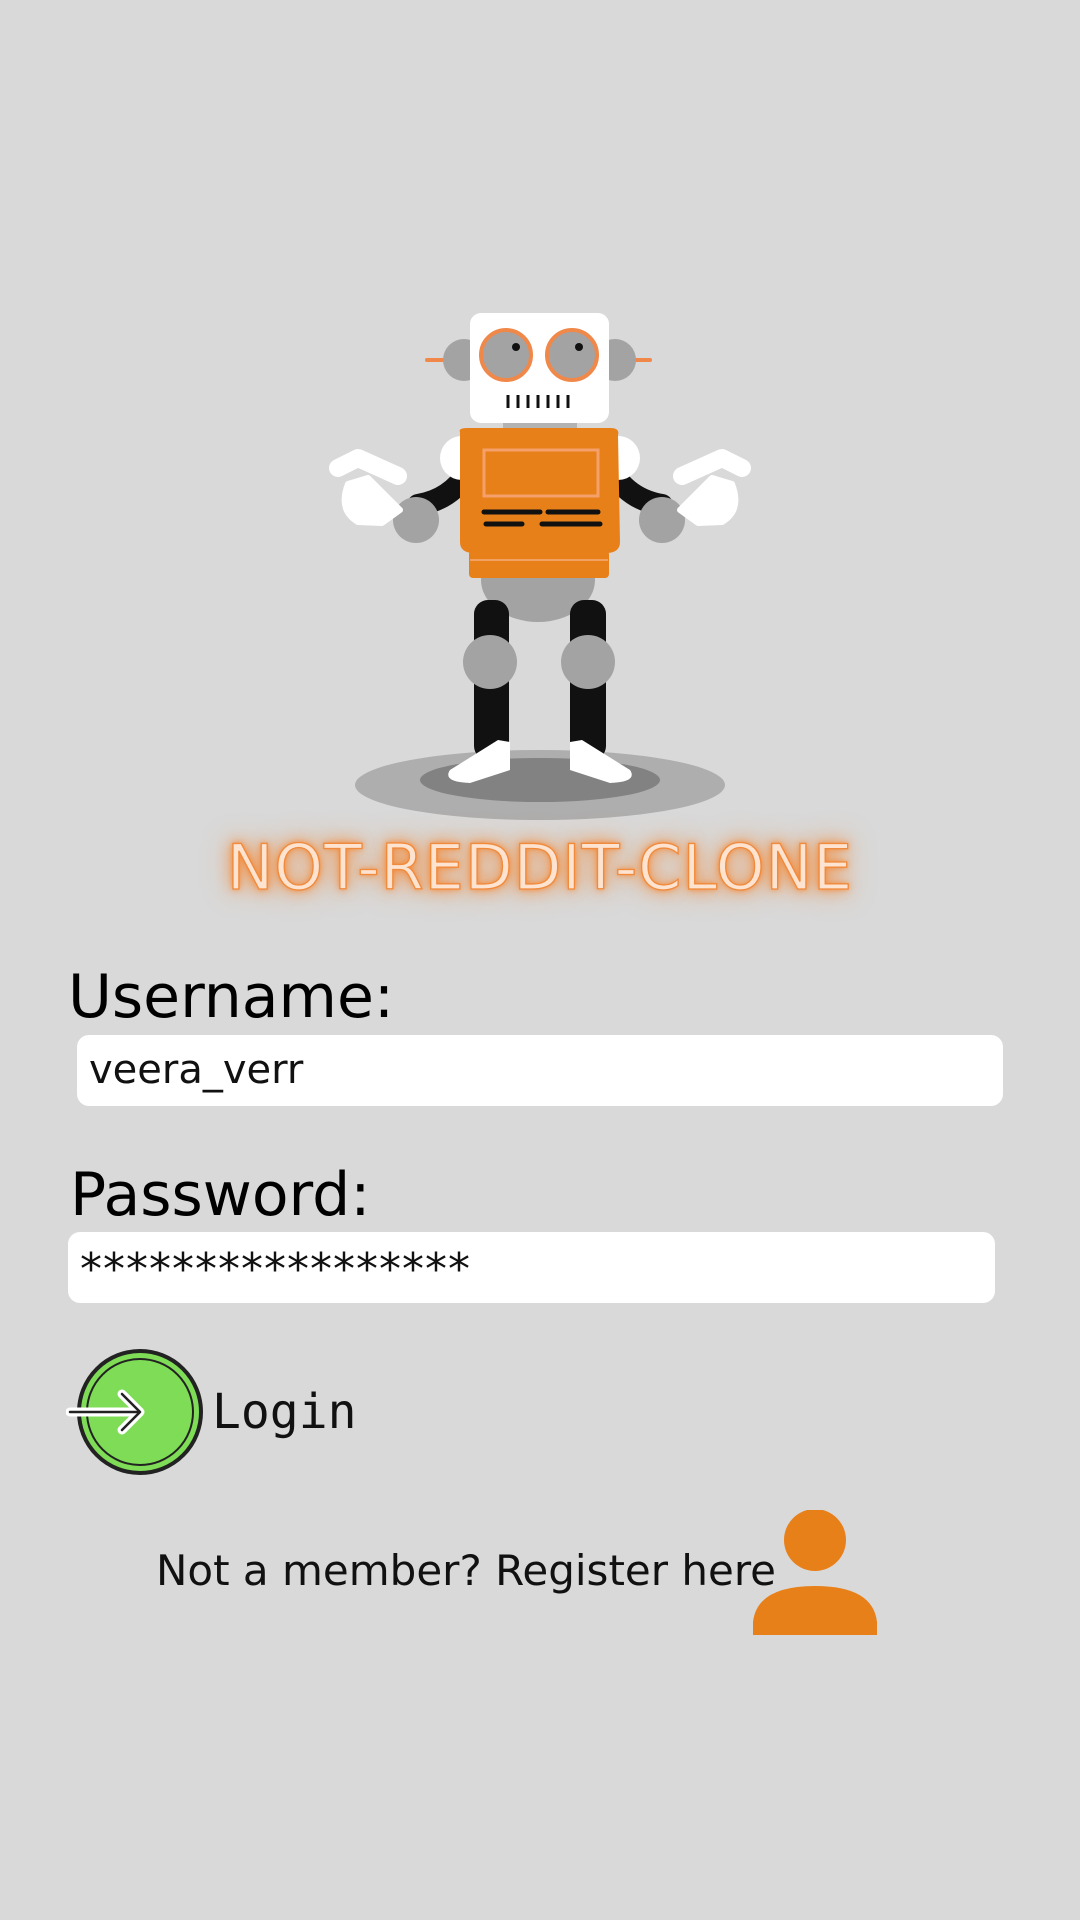  I want to click on login-arrow-icon, so click(135, 1413).